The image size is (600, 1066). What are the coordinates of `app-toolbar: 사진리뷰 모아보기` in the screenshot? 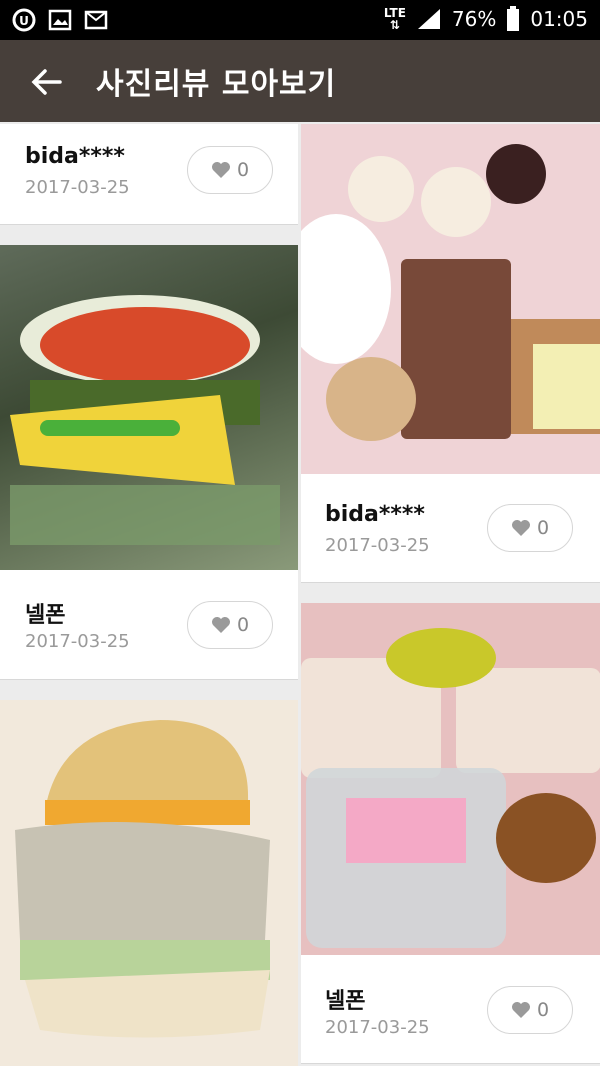 It's located at (300, 81).